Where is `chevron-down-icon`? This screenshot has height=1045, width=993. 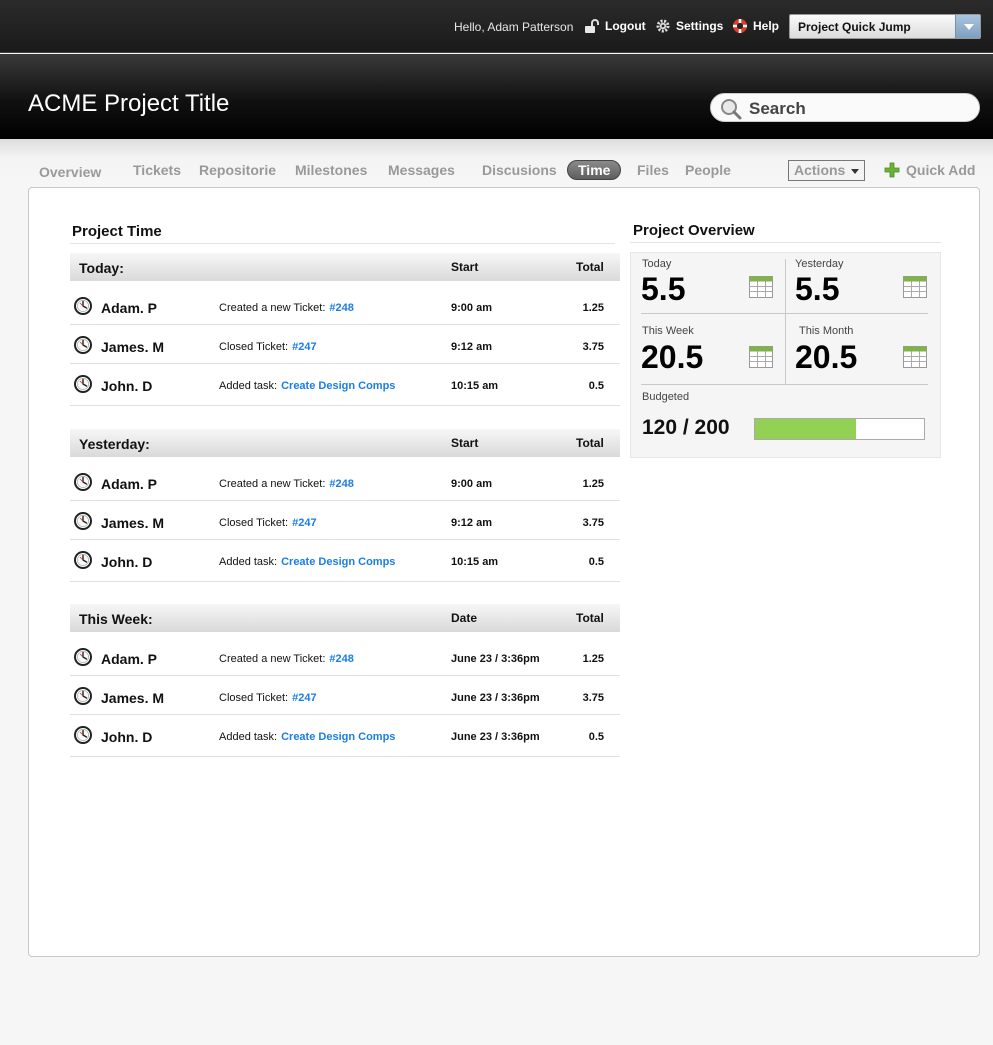
chevron-down-icon is located at coordinates (967, 26).